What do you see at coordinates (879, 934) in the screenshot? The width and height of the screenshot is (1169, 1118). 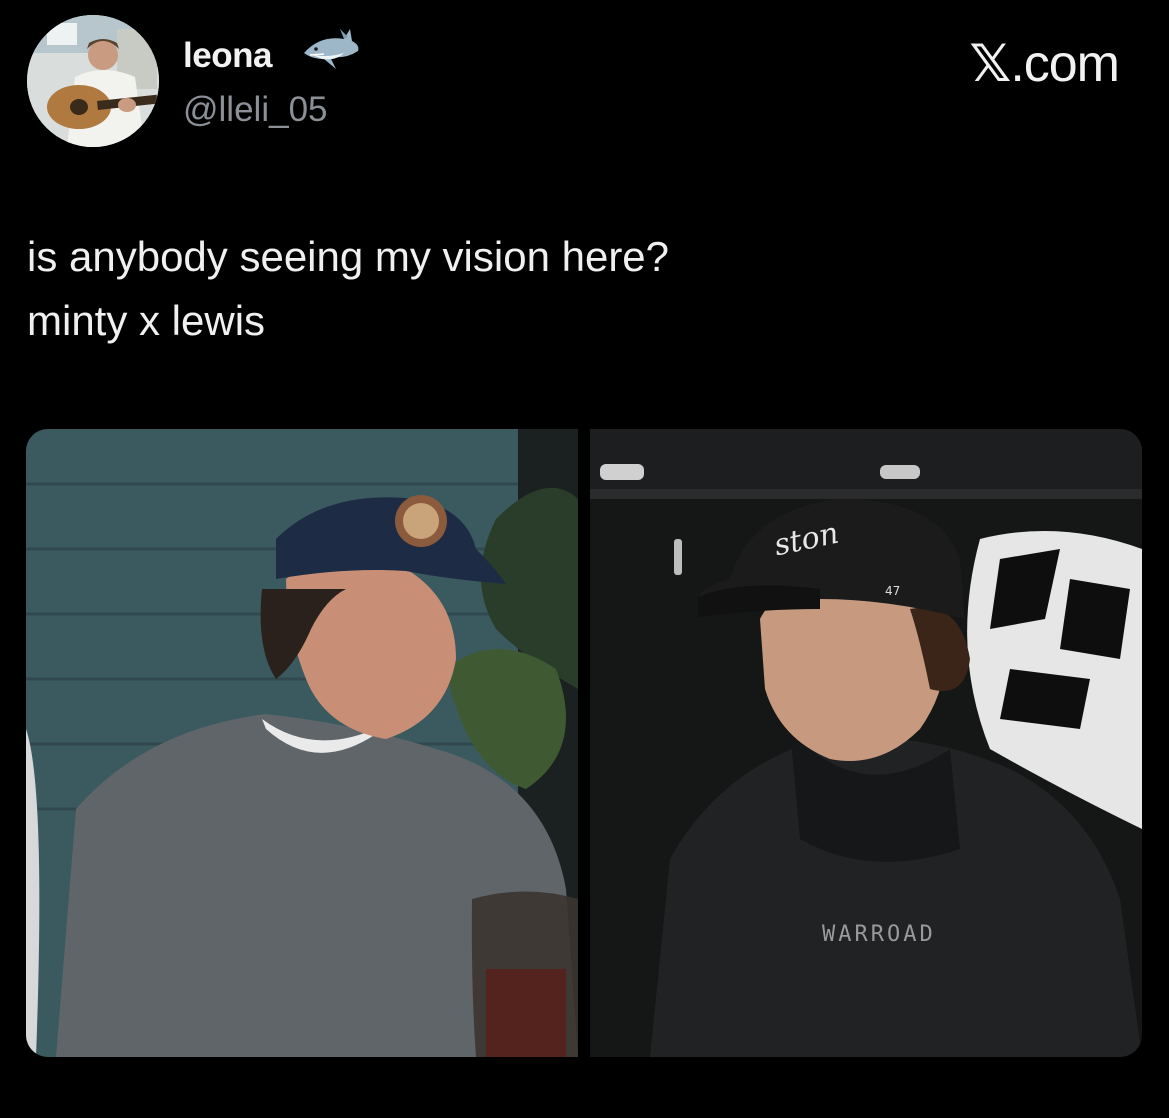 I see `jersey-text: WARROAD` at bounding box center [879, 934].